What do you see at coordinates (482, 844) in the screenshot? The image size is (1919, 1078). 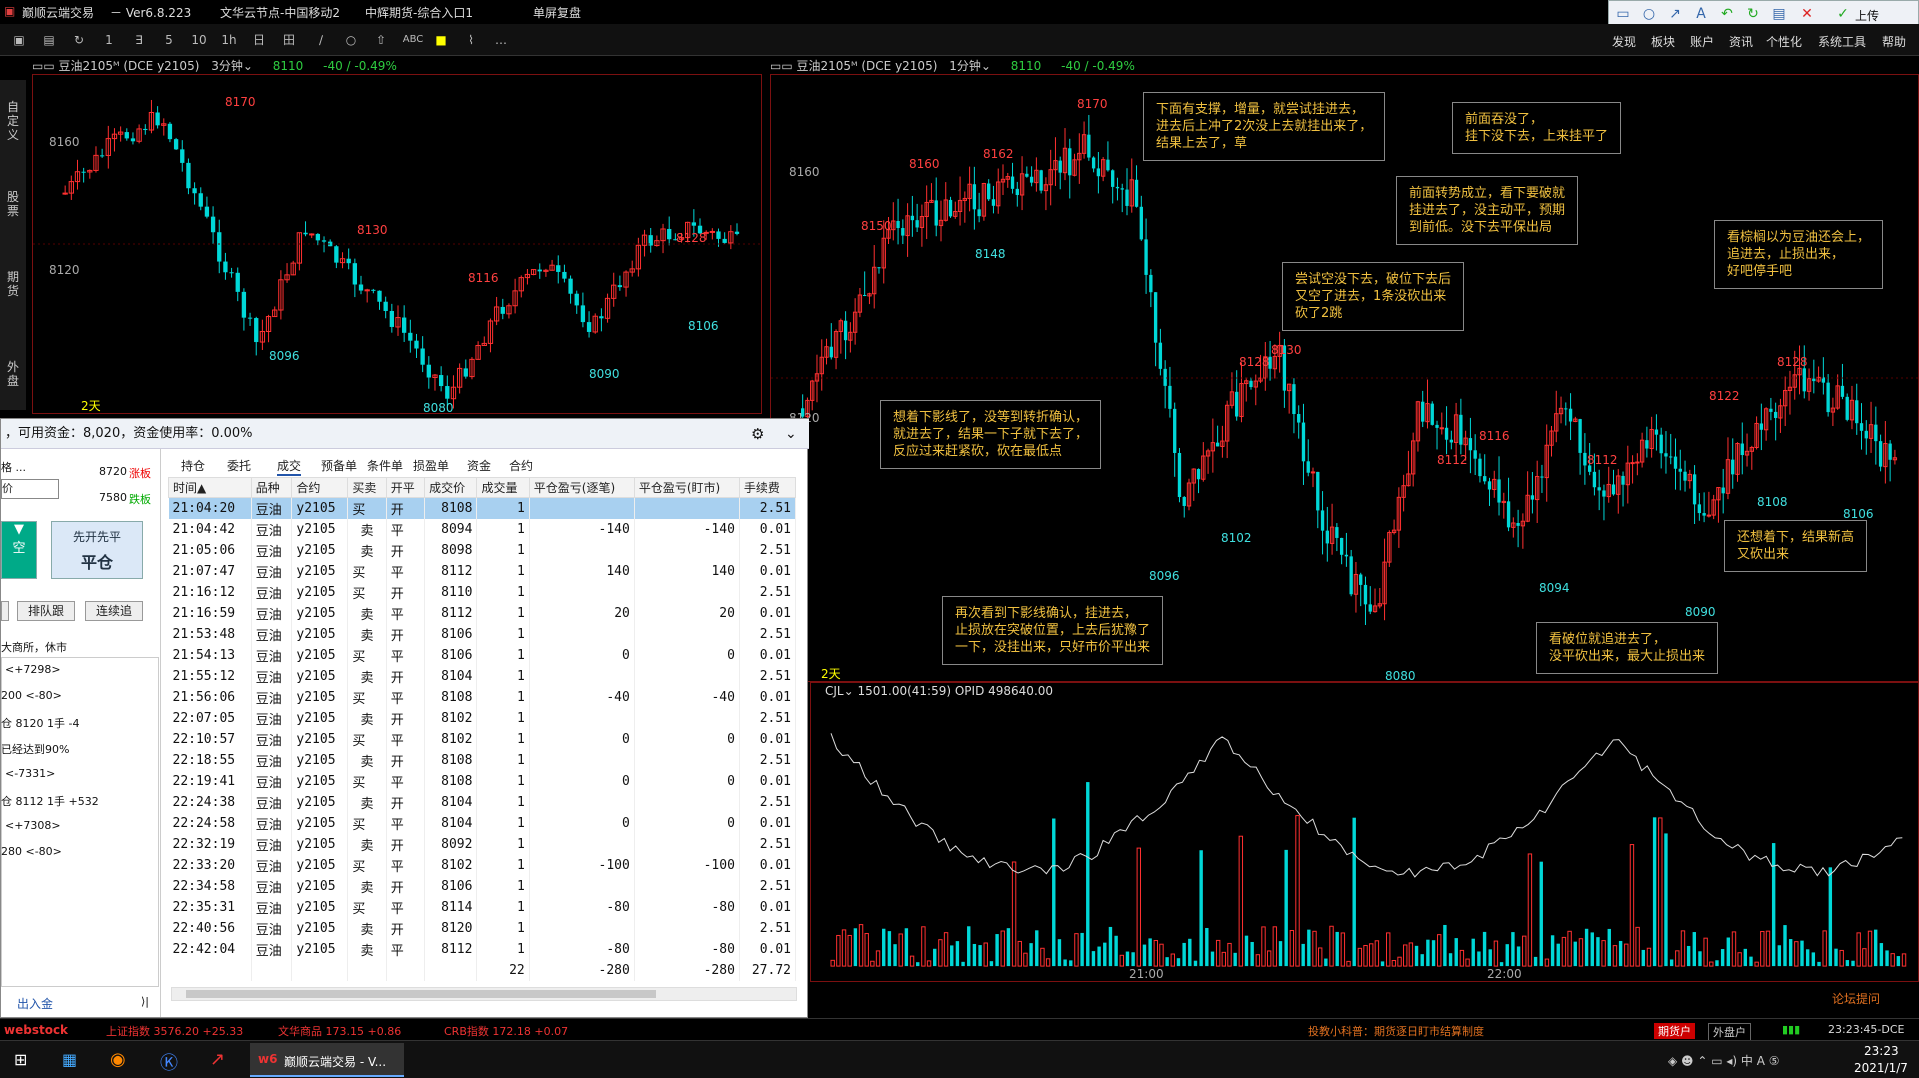 I see `table-row: 22:32:19 豆油 y2105 卖开 8092 1 2.51` at bounding box center [482, 844].